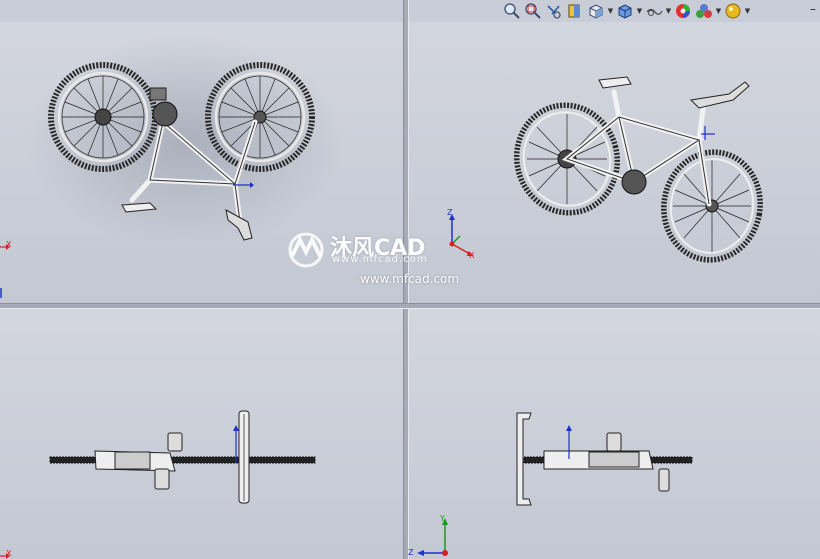 This screenshot has width=820, height=559. Describe the element at coordinates (554, 11) in the screenshot. I see `previous-view-icon` at that location.